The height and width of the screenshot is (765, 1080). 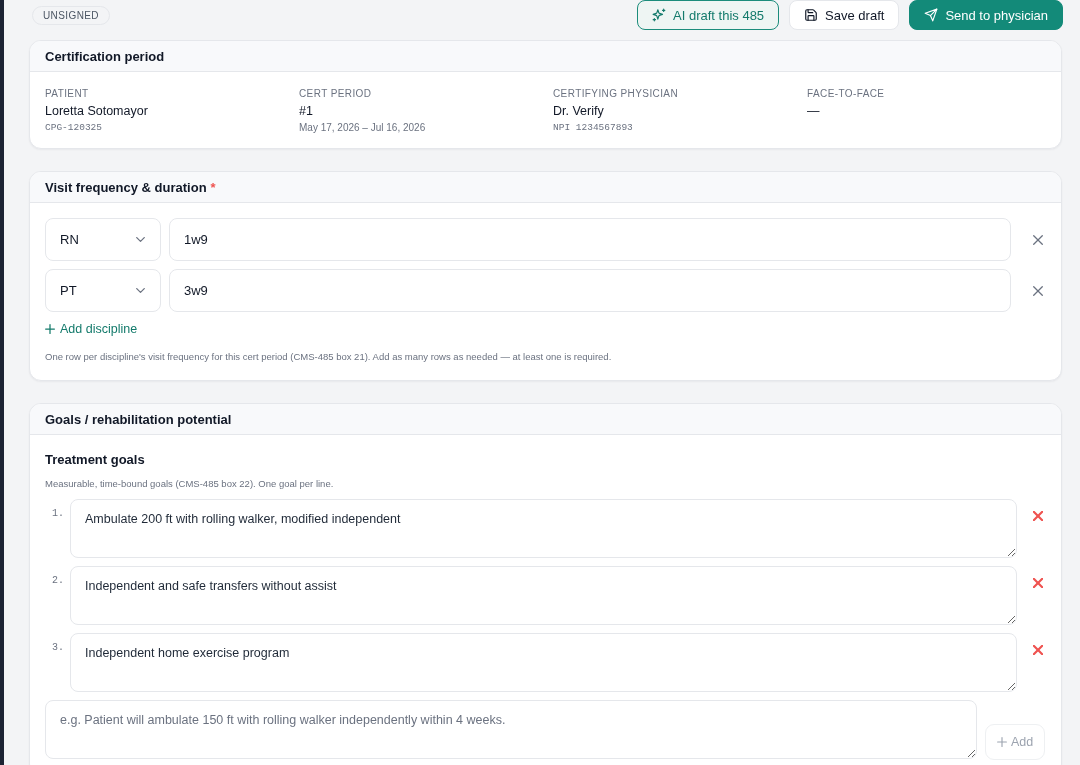 What do you see at coordinates (105, 56) in the screenshot?
I see `card-title: Certification period` at bounding box center [105, 56].